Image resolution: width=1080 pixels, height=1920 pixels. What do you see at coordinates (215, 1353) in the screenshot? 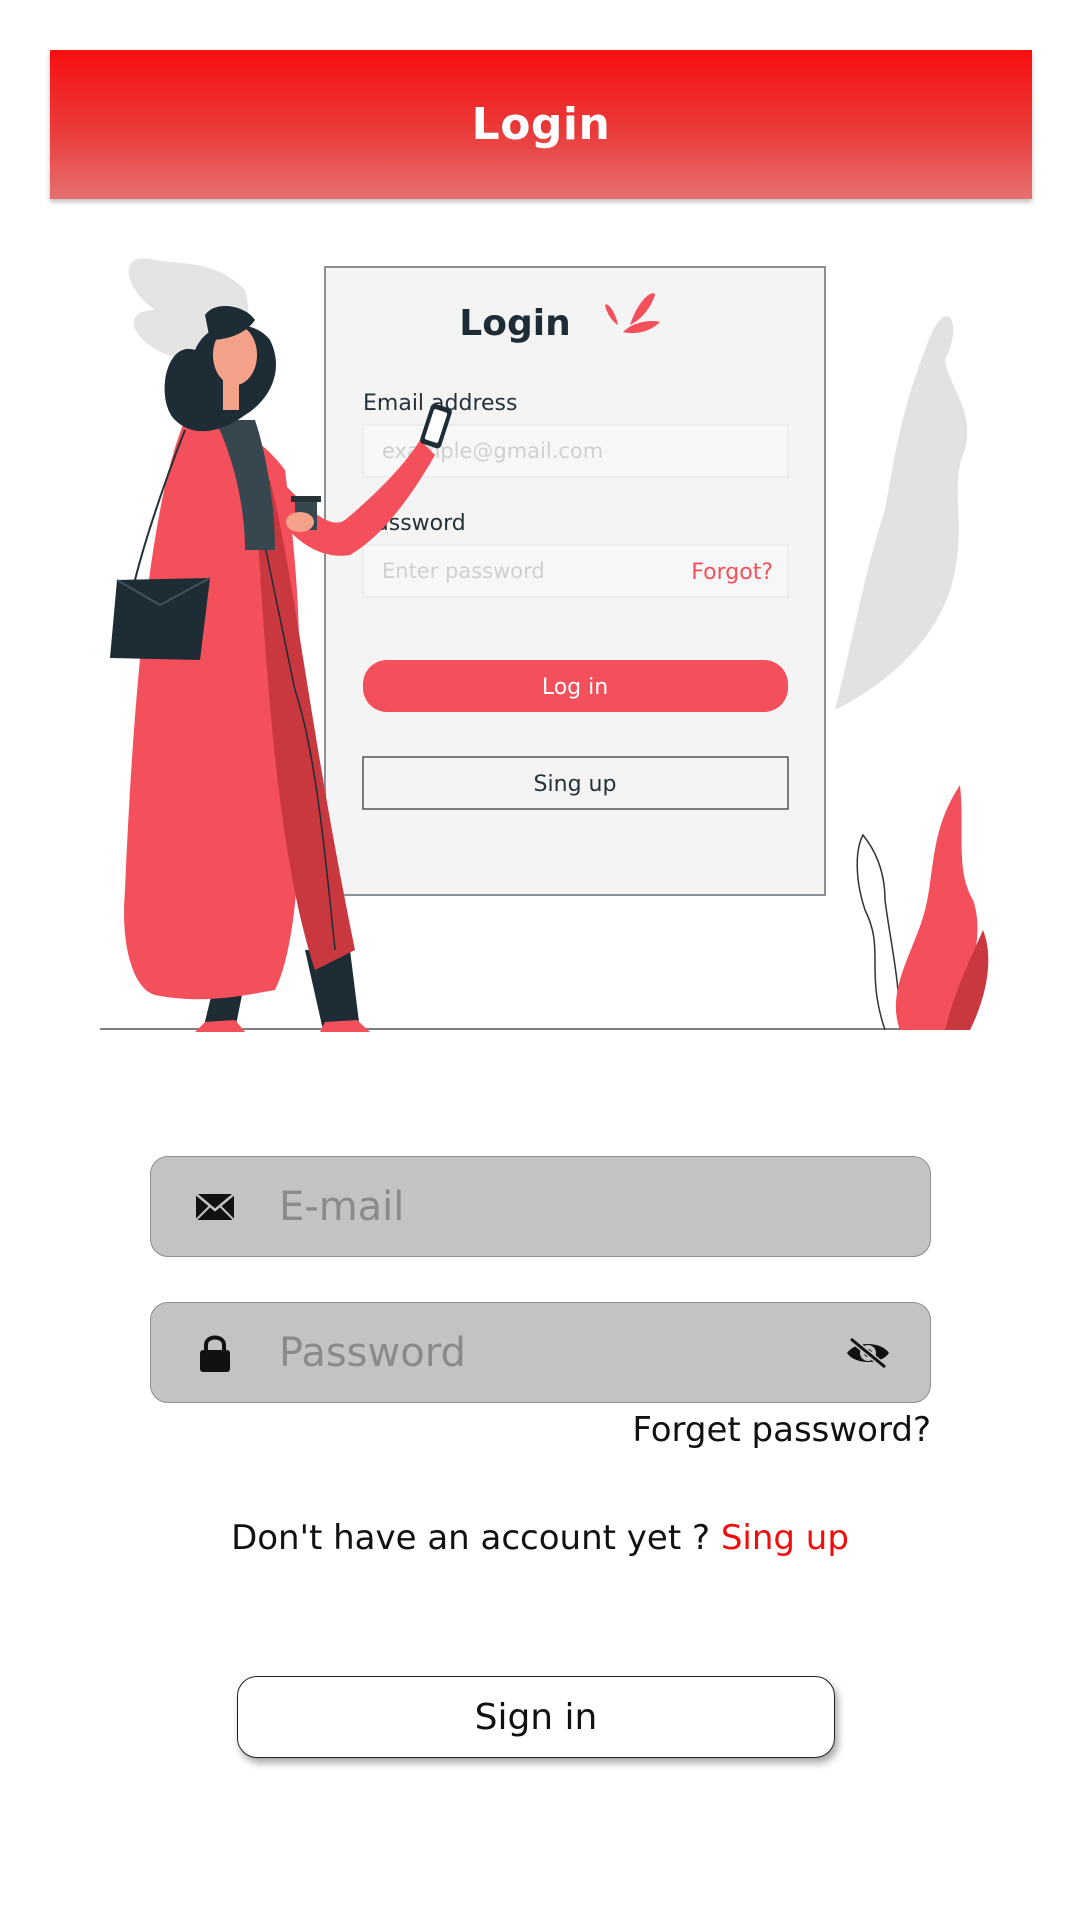
I see `lock-icon` at bounding box center [215, 1353].